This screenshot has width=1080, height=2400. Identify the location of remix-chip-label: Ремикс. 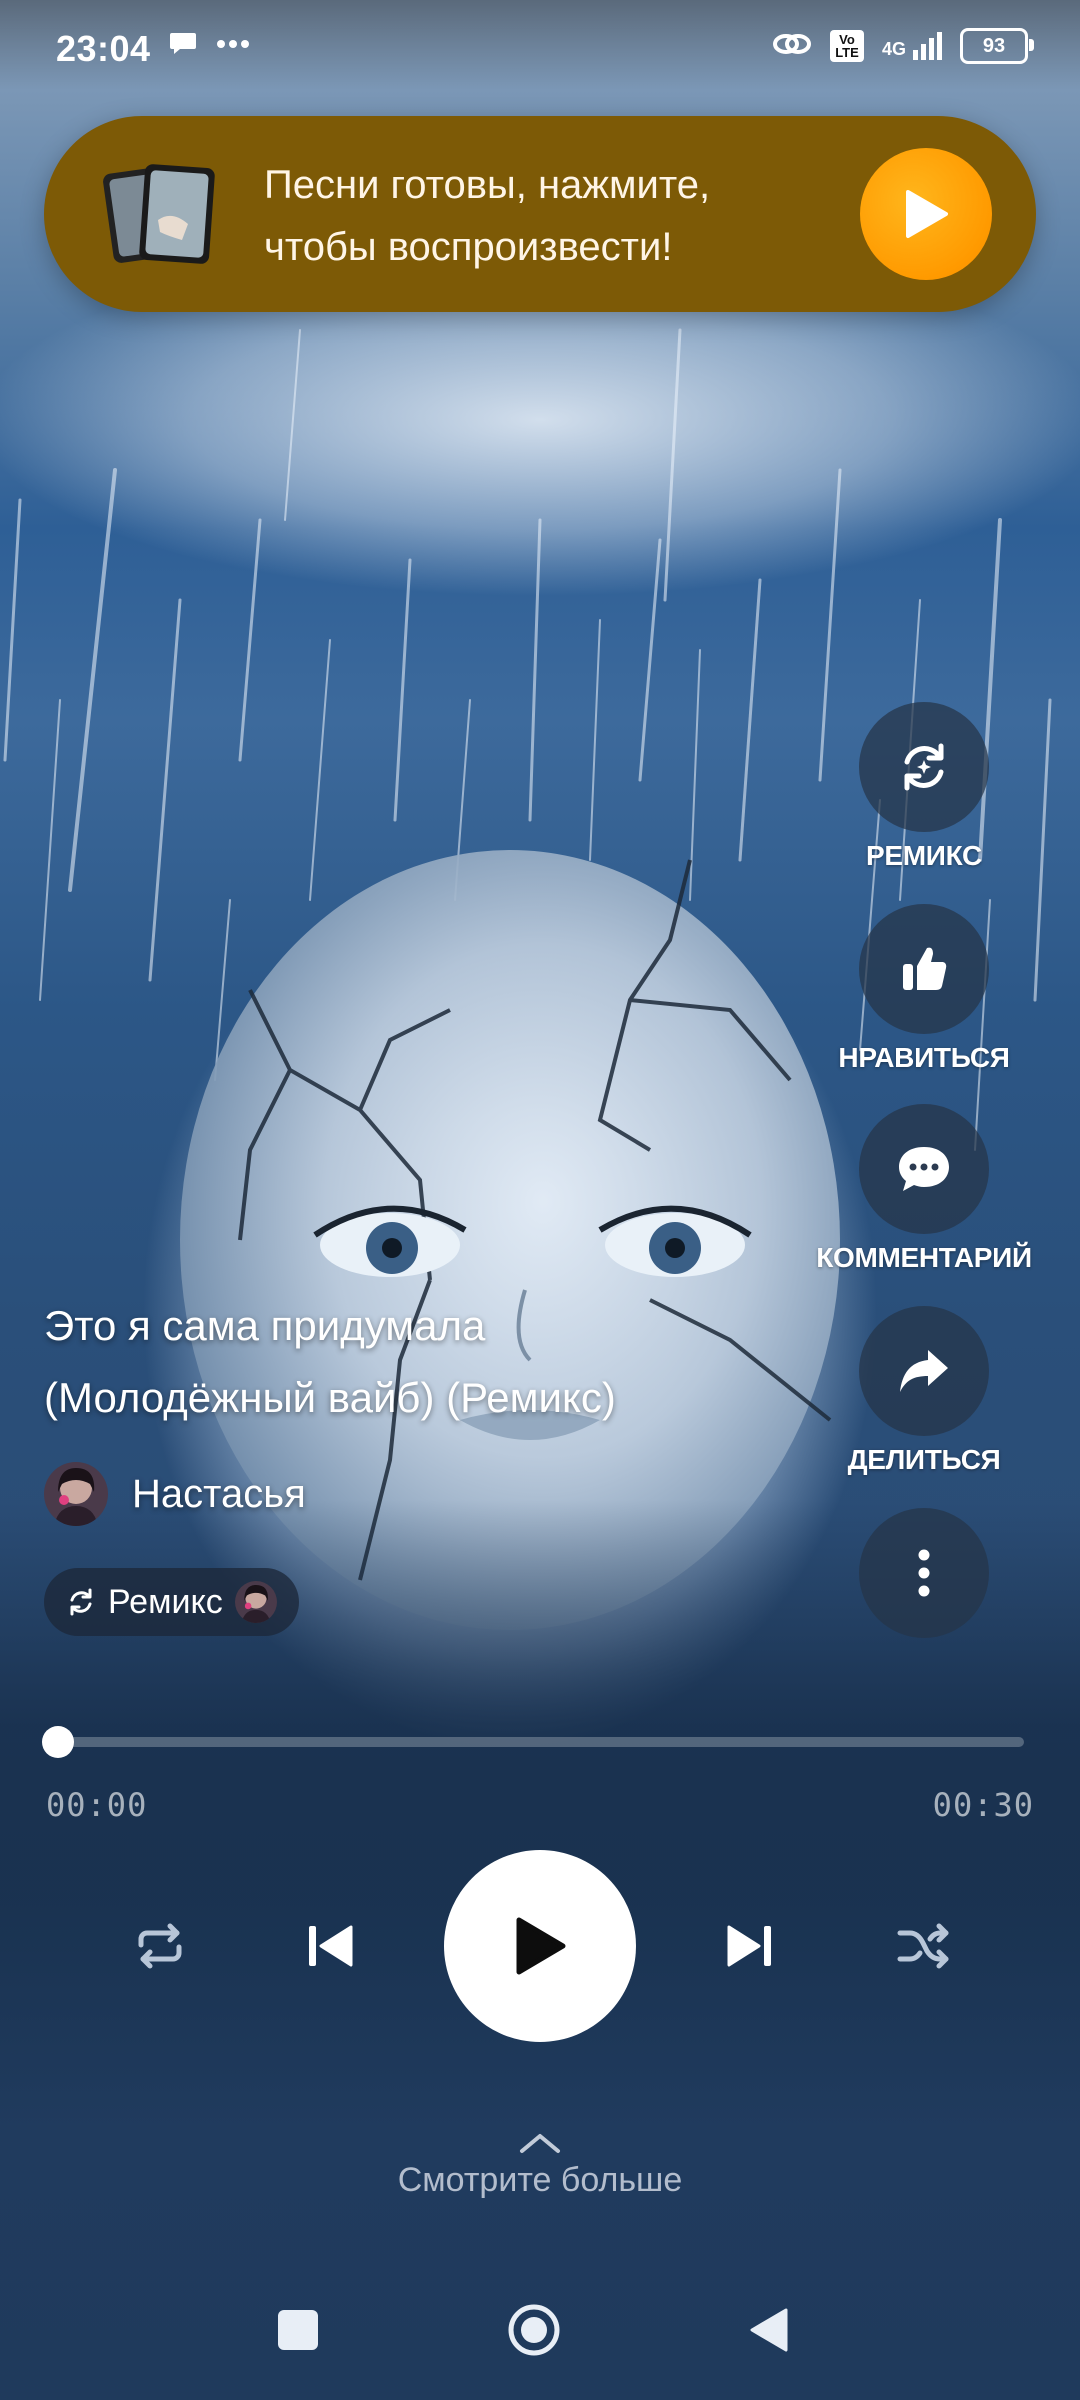
(165, 1601).